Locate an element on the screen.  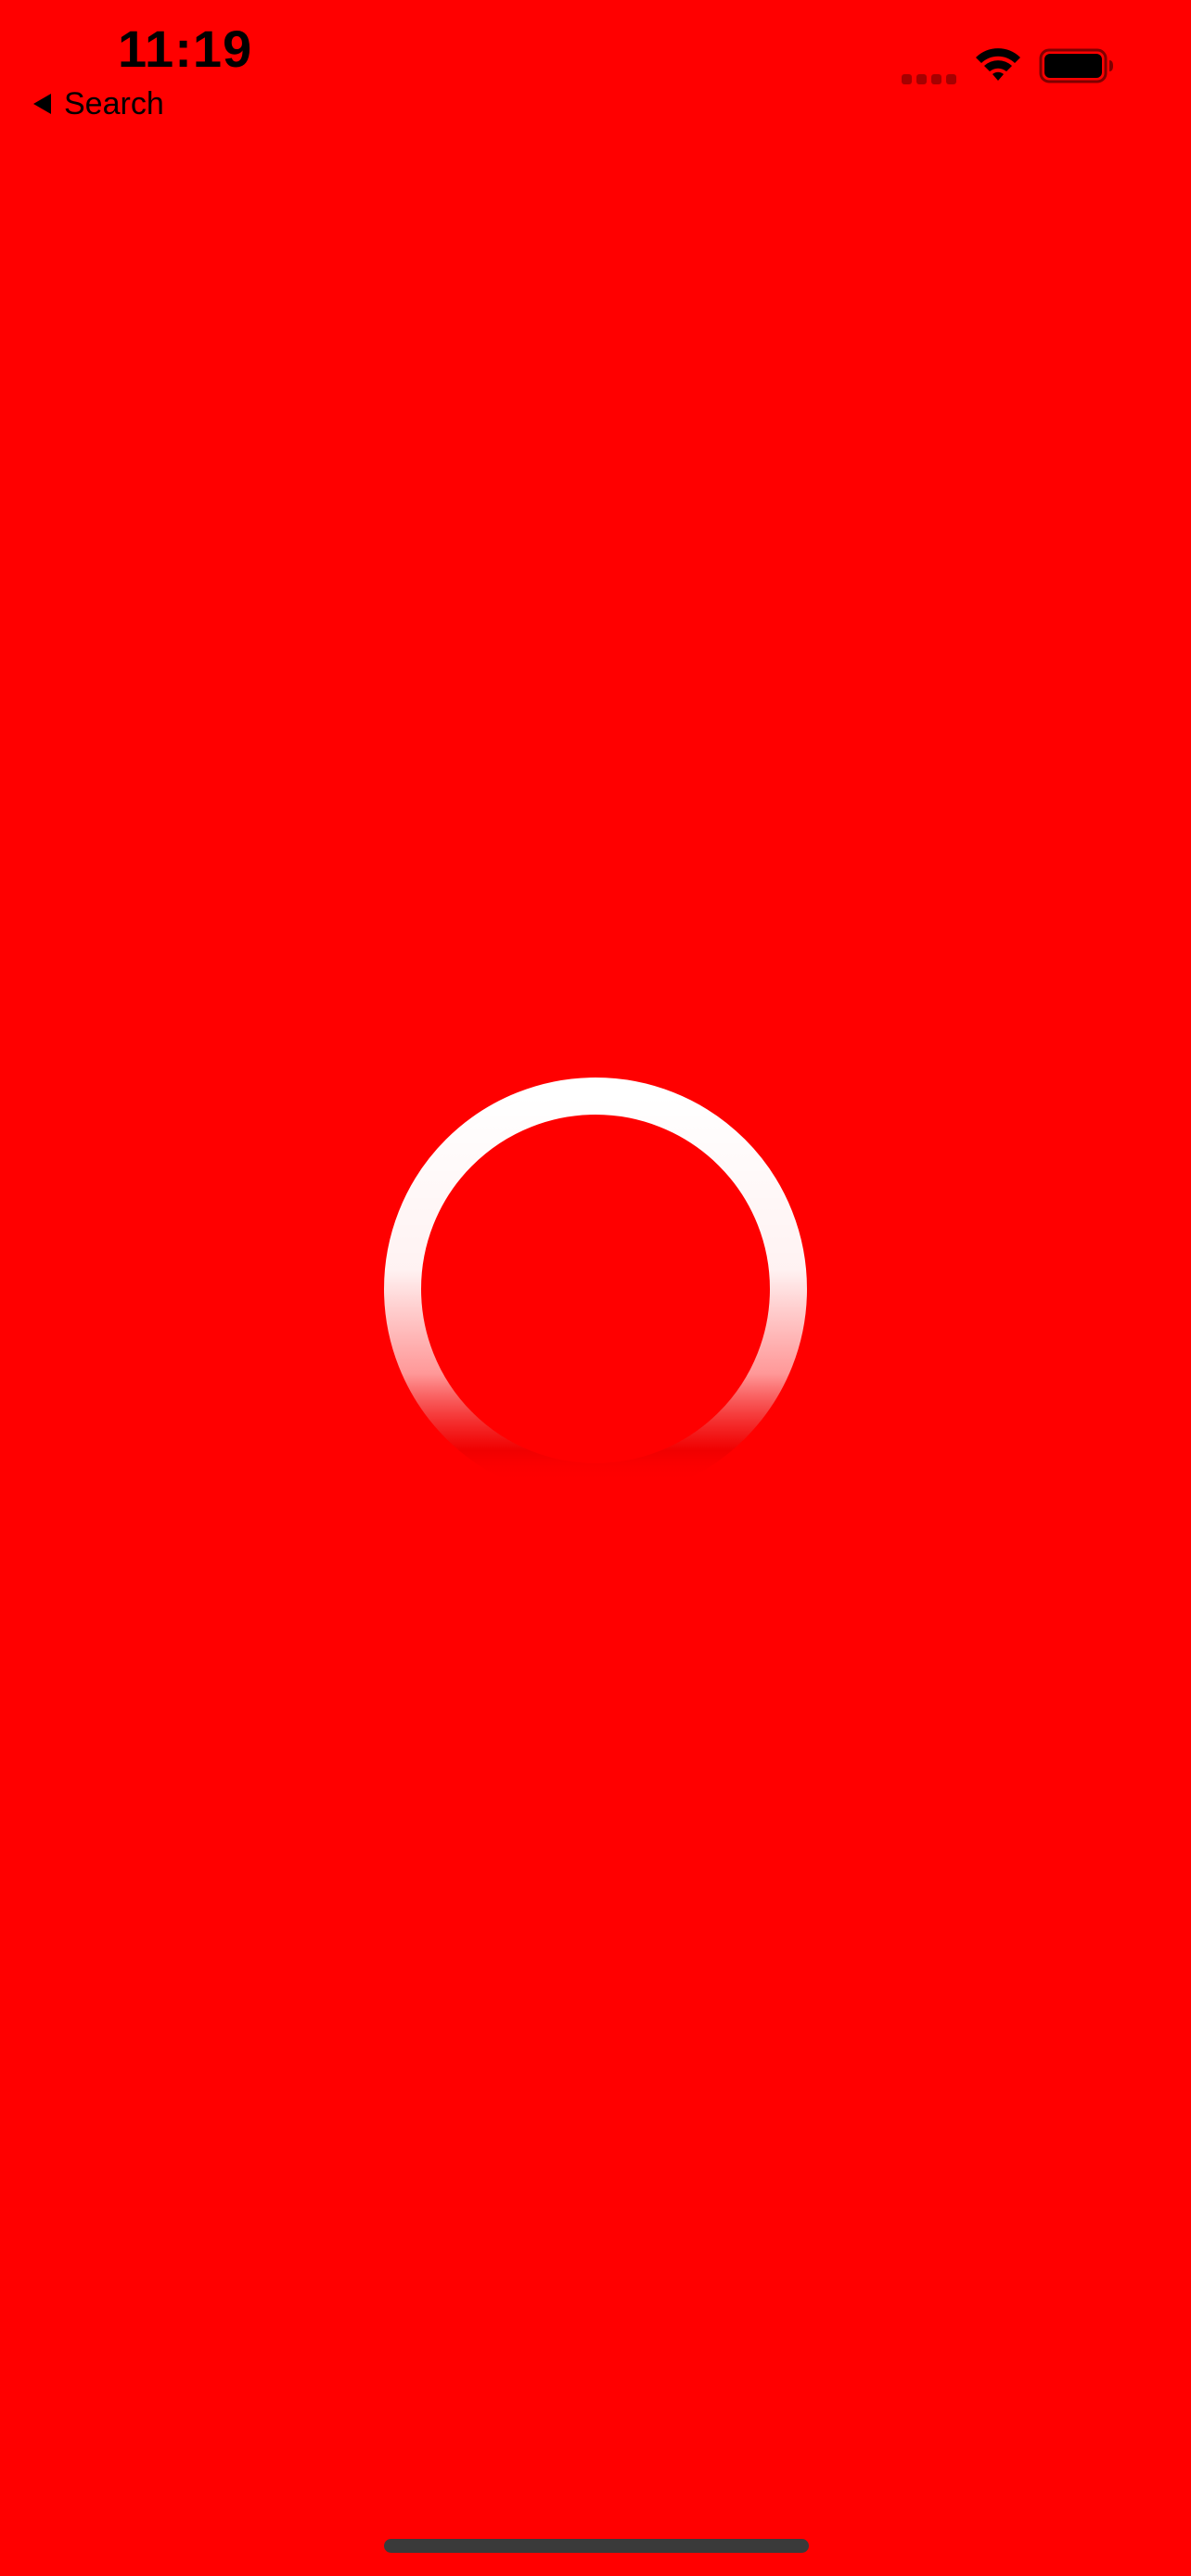
cellular-signal-icon is located at coordinates (929, 80).